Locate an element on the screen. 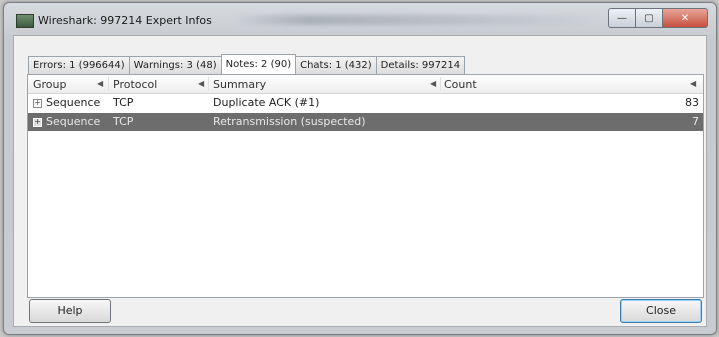 The width and height of the screenshot is (719, 337). table-header: Group ◀ Protocol ◀ Summary ◀ Count ◀ is located at coordinates (365, 84).